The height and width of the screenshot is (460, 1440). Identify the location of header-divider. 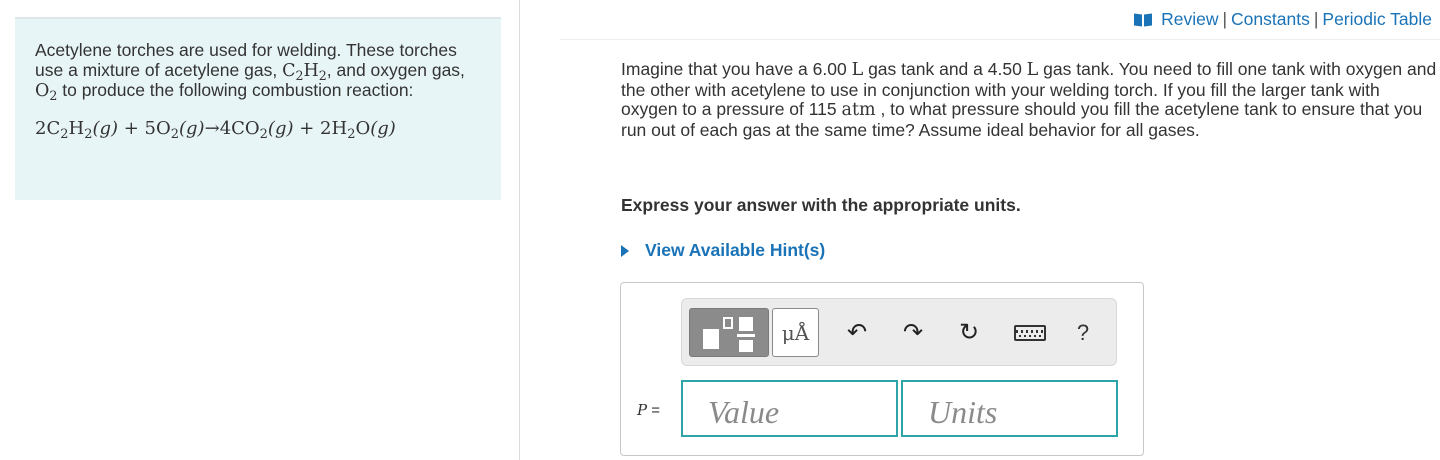
(1000, 39).